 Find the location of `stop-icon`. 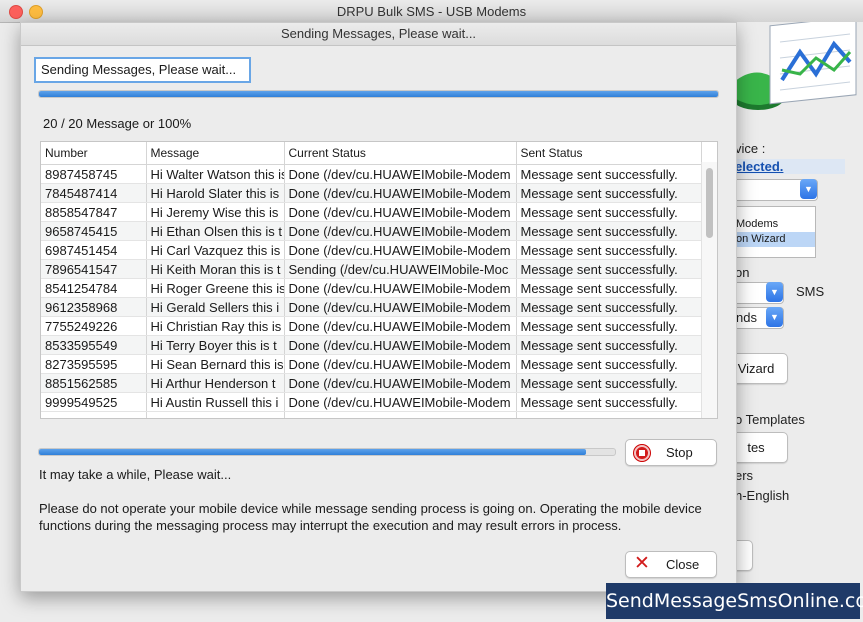

stop-icon is located at coordinates (642, 453).